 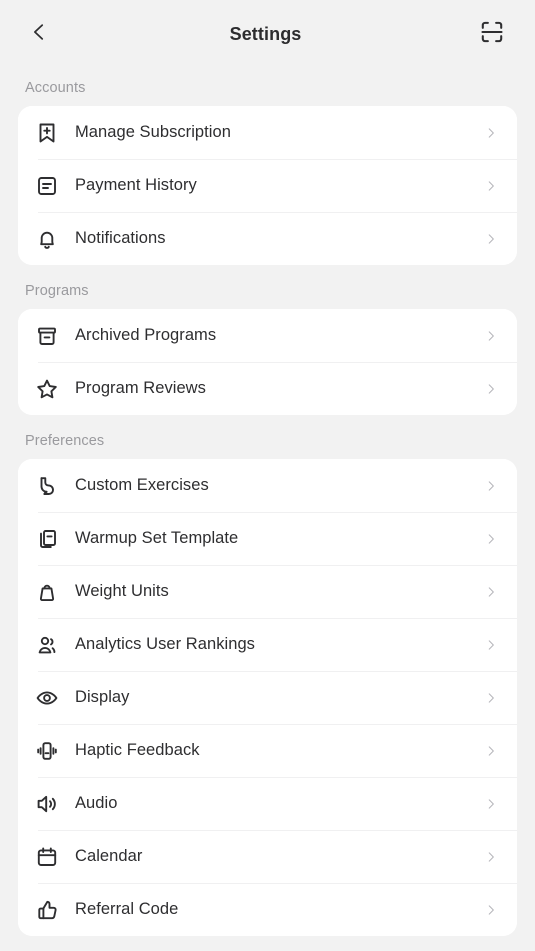 I want to click on calendar-icon, so click(x=50, y=857).